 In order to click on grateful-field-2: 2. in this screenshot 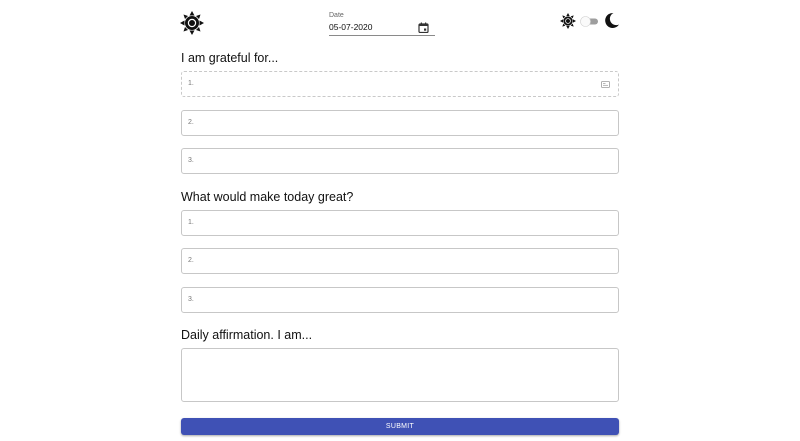, I will do `click(400, 123)`.